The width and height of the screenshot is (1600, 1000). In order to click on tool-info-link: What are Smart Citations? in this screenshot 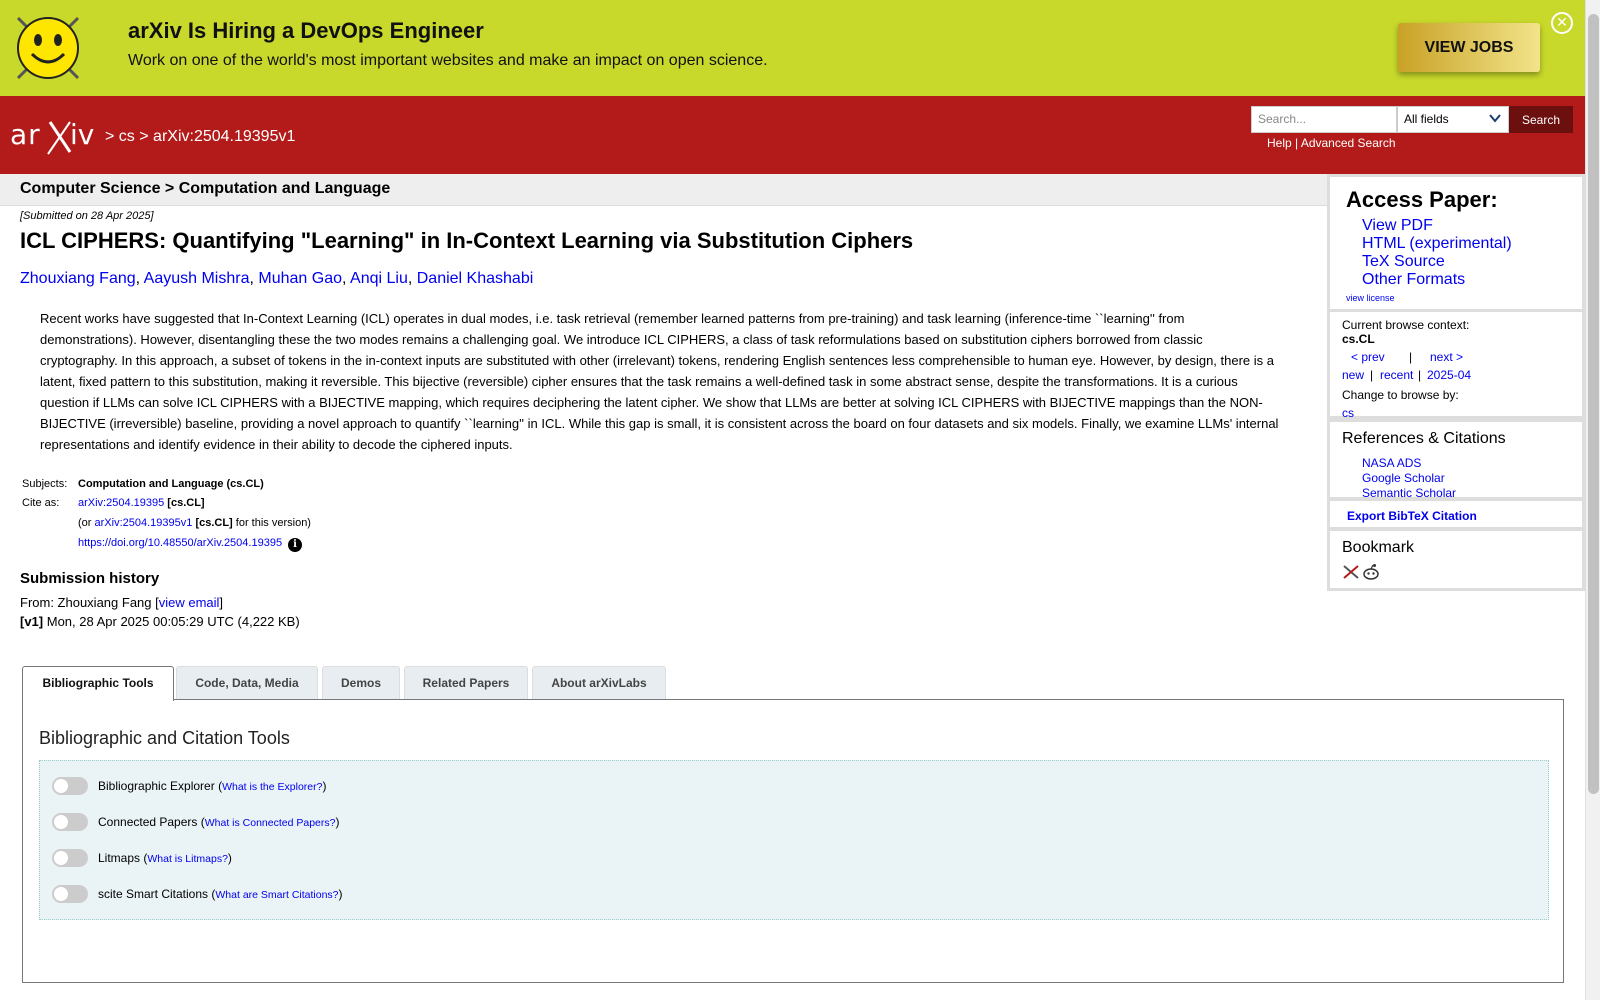, I will do `click(276, 895)`.